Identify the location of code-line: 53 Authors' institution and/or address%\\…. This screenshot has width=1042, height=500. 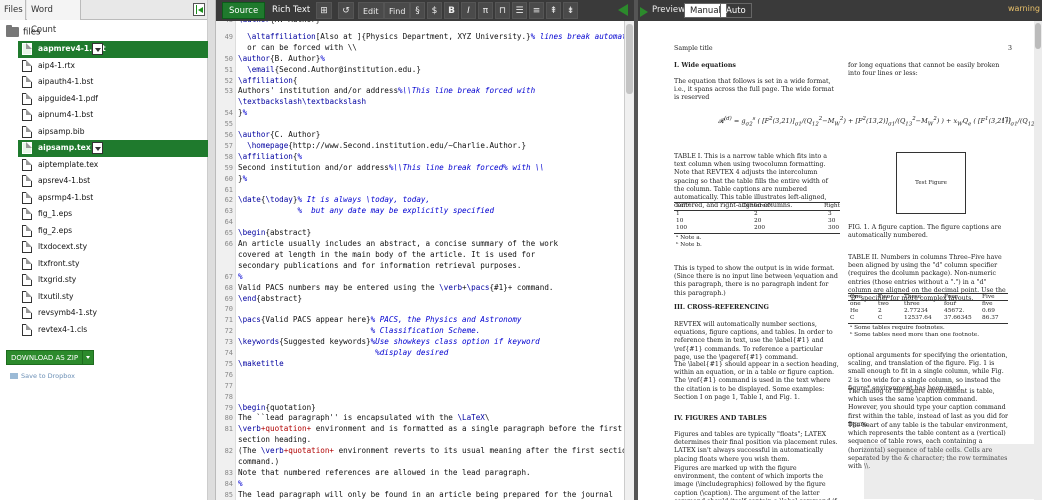
(425, 91).